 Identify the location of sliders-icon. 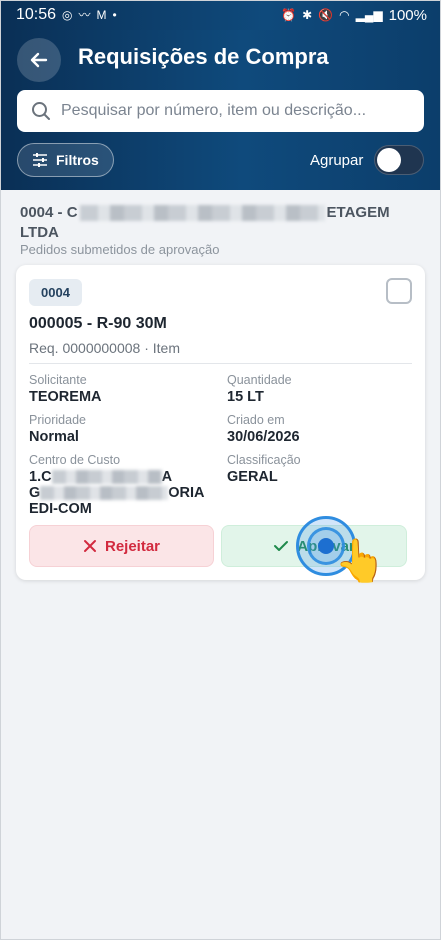
(40, 160).